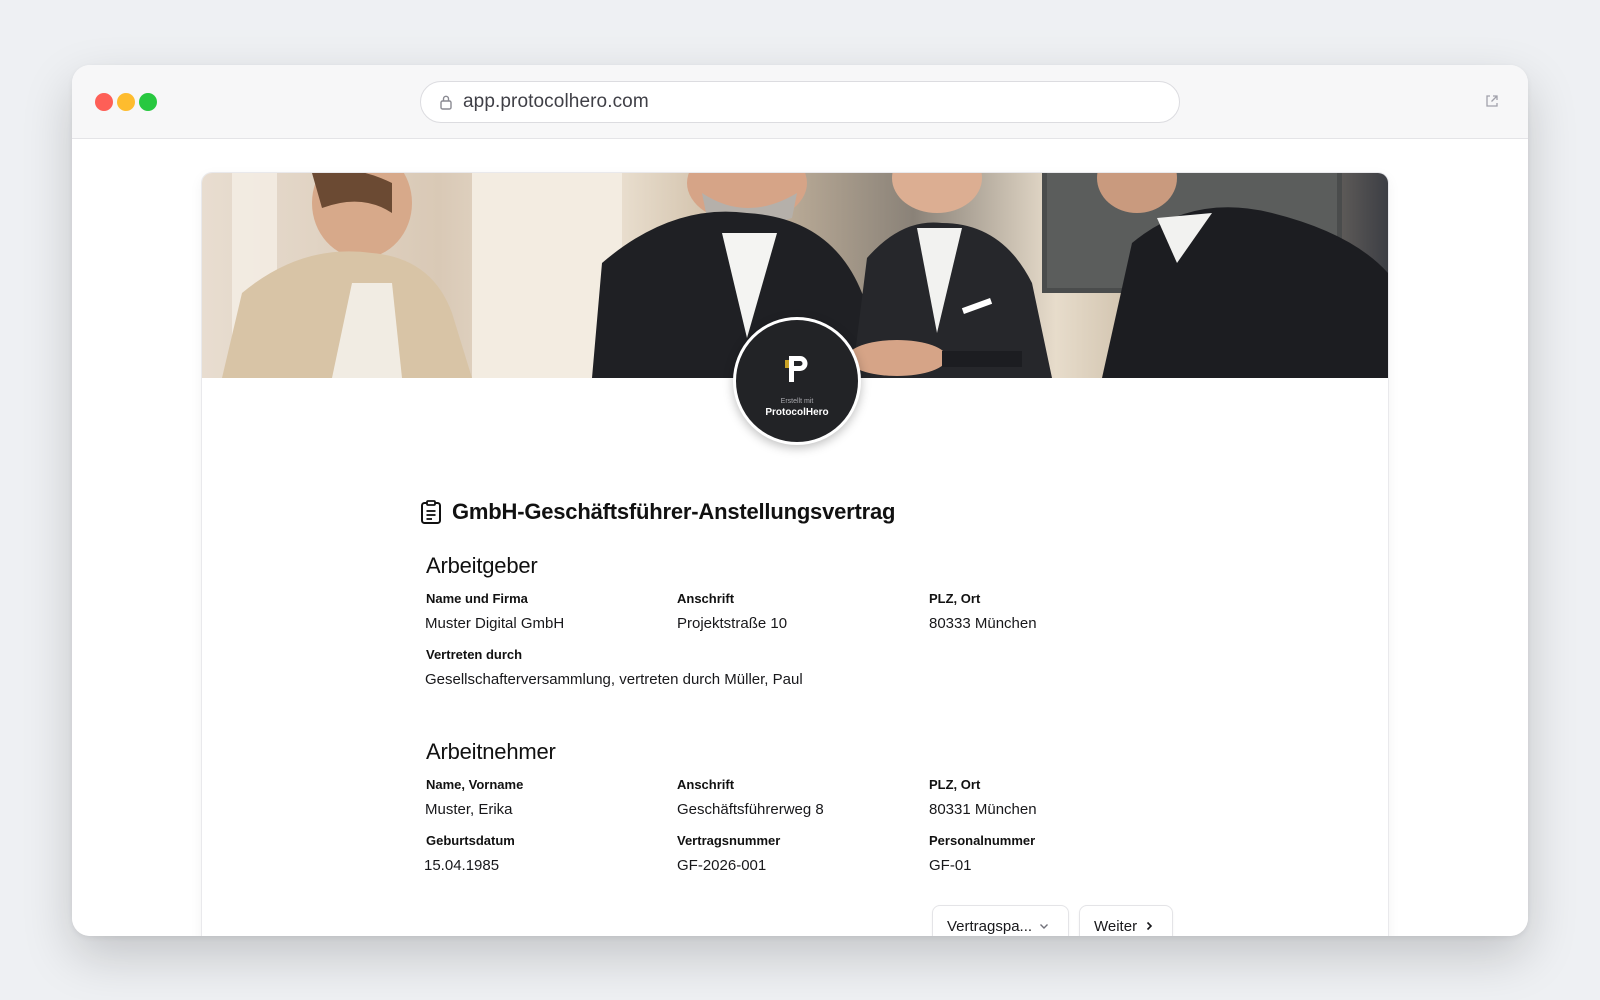 The height and width of the screenshot is (1000, 1600). I want to click on document-title-text: GmbH-Geschäftsführer-Anstellungsvertrag, so click(674, 511).